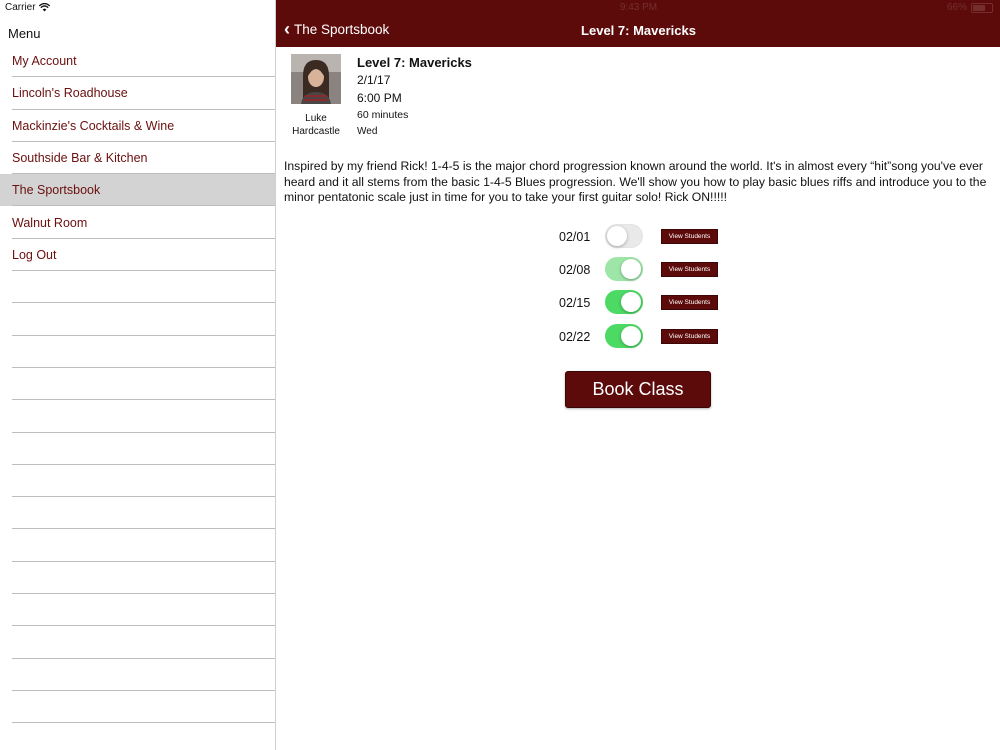 This screenshot has height=750, width=1000. I want to click on menu-item-lincolns-roadhouse: Lincoln's Roadhouse, so click(137, 93).